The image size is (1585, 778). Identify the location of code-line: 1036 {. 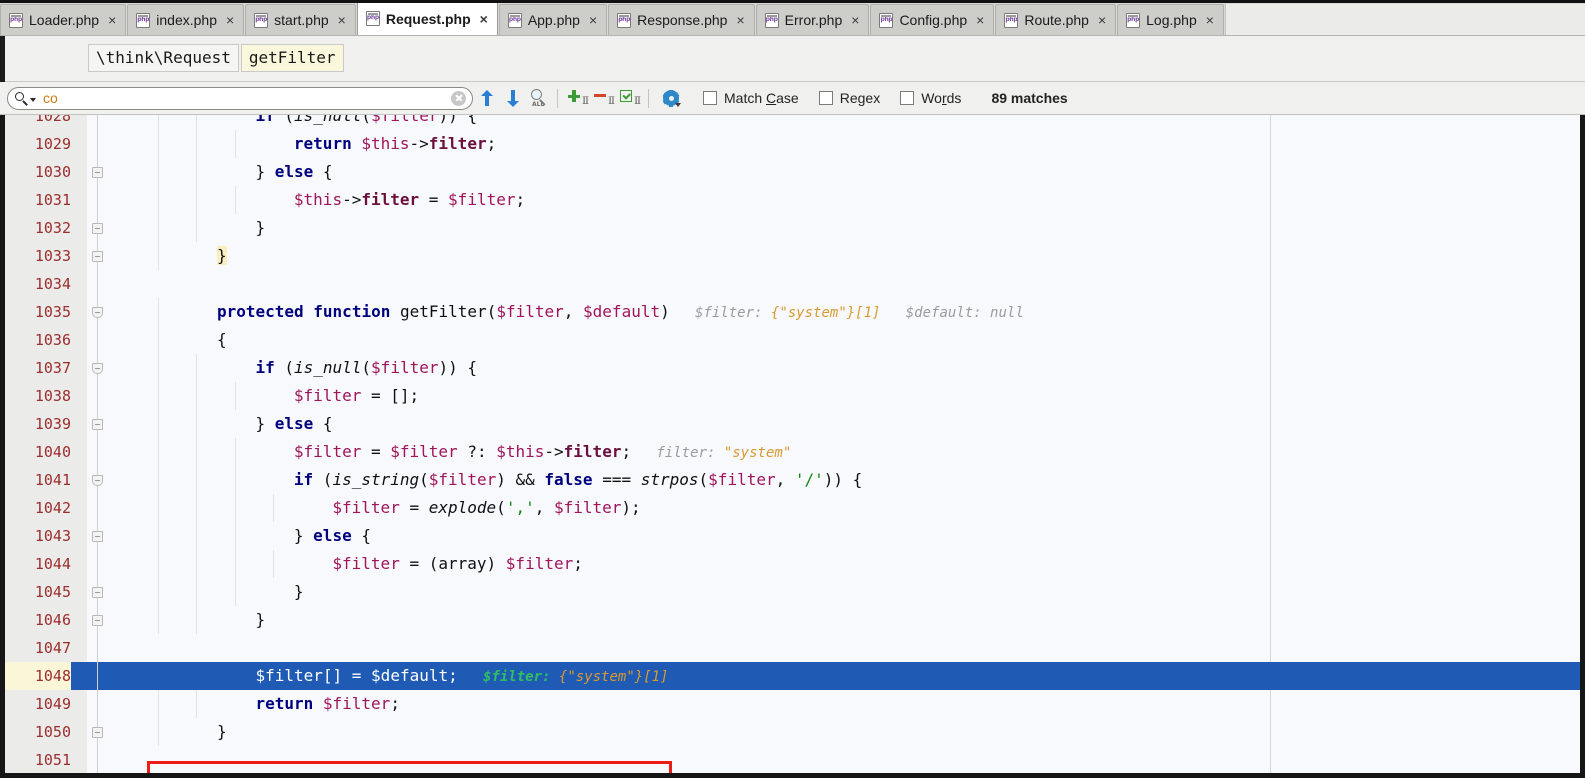
(792, 340).